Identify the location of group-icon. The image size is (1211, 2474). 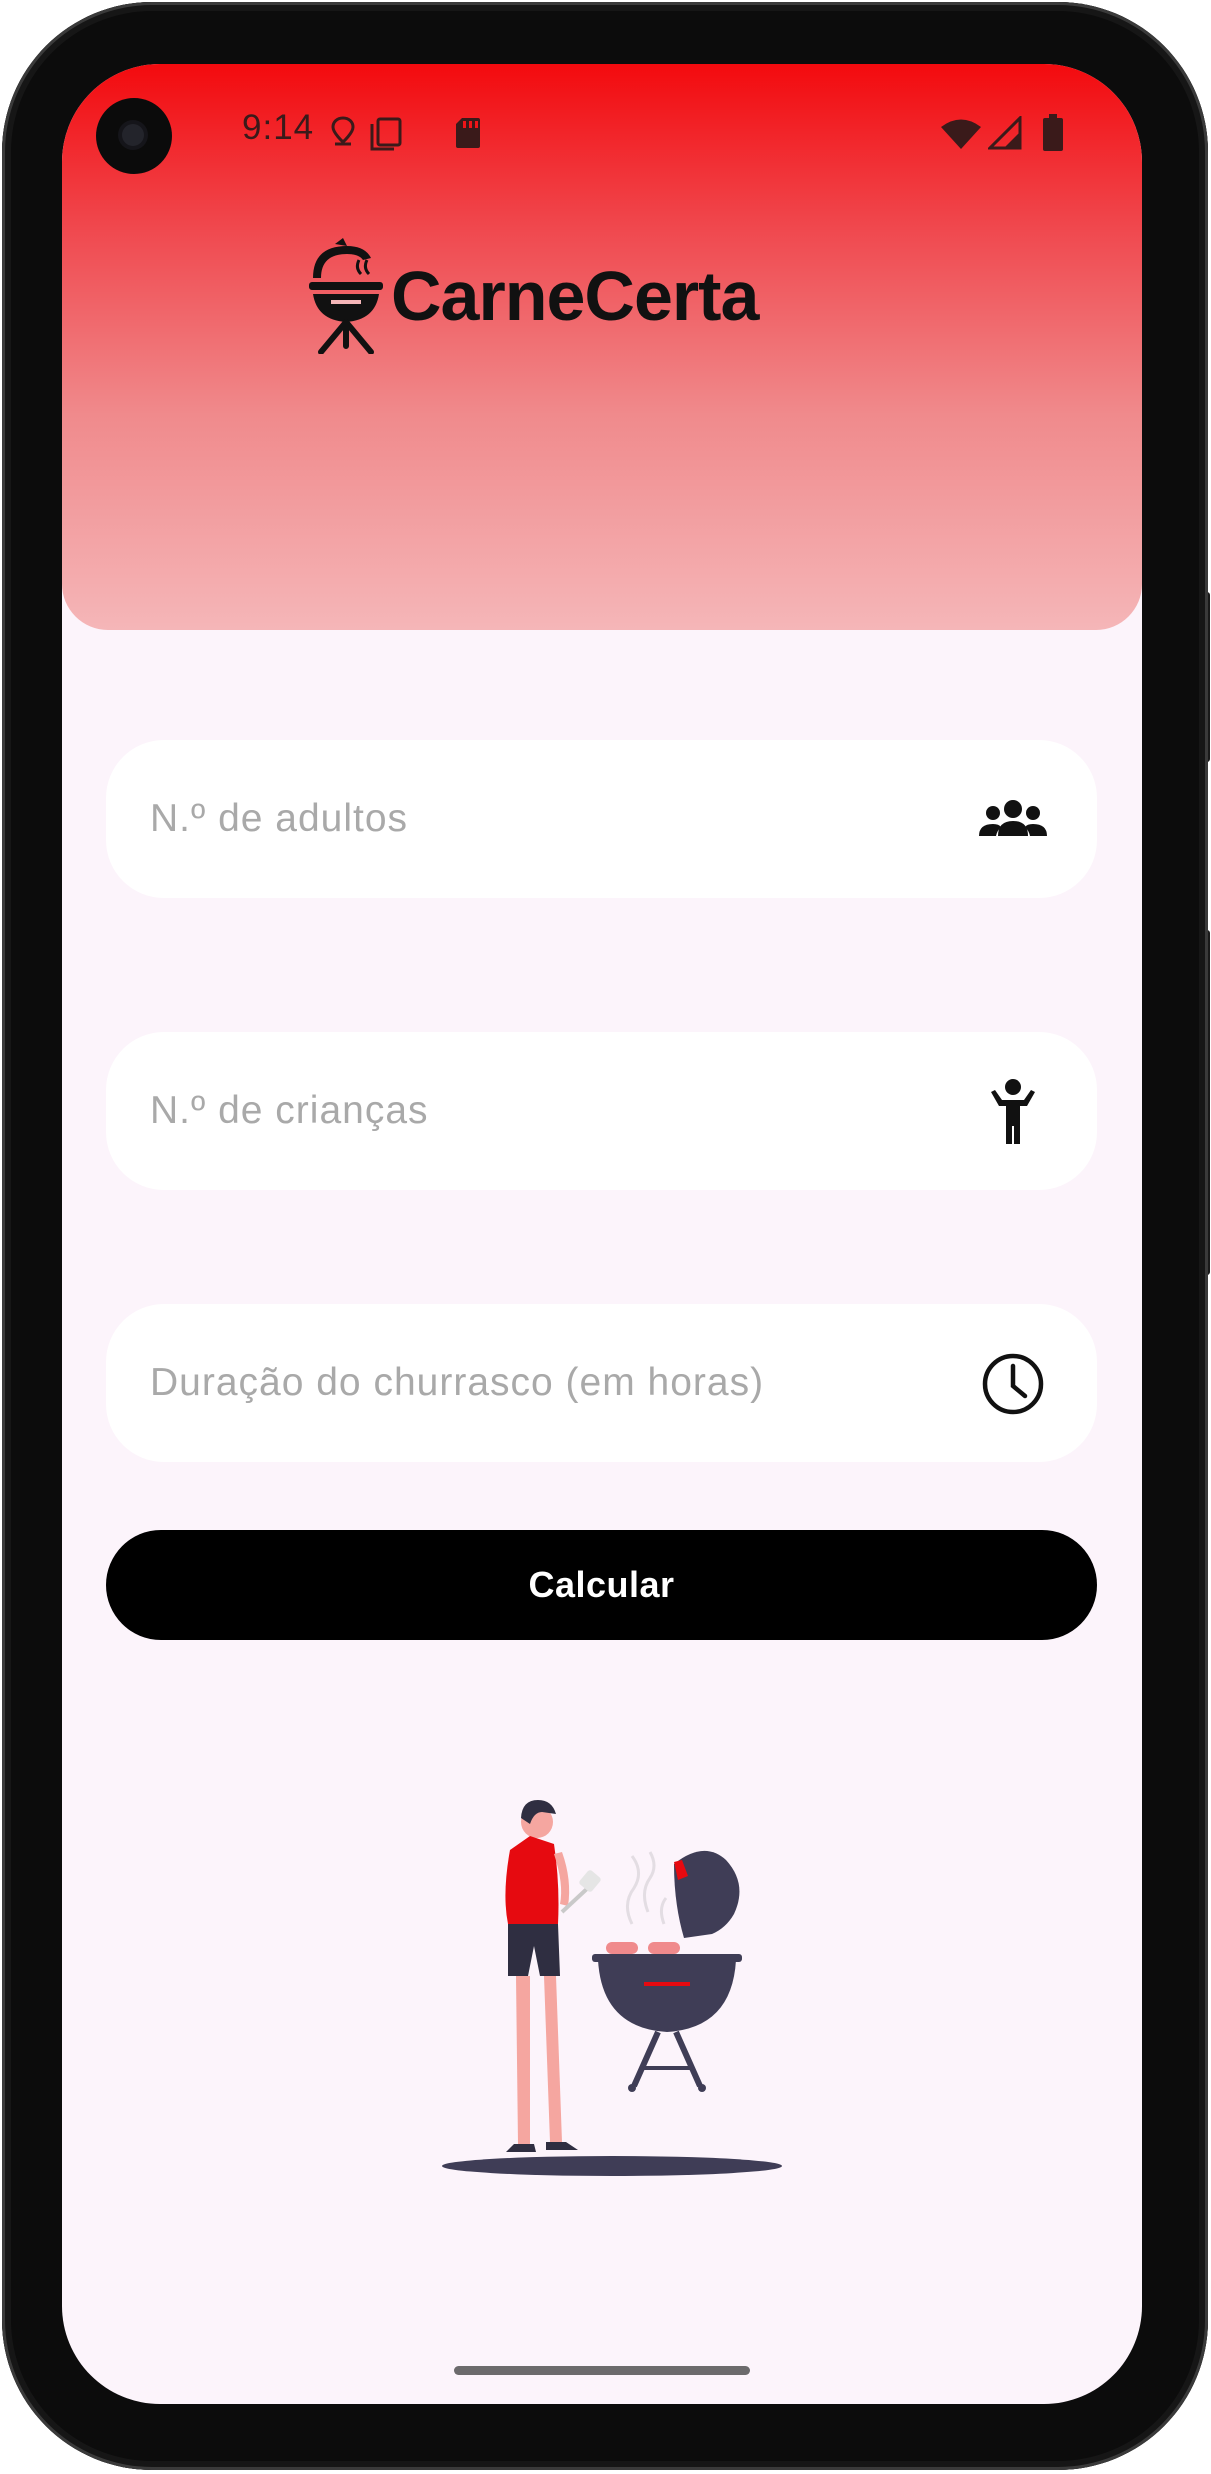
(1013, 818).